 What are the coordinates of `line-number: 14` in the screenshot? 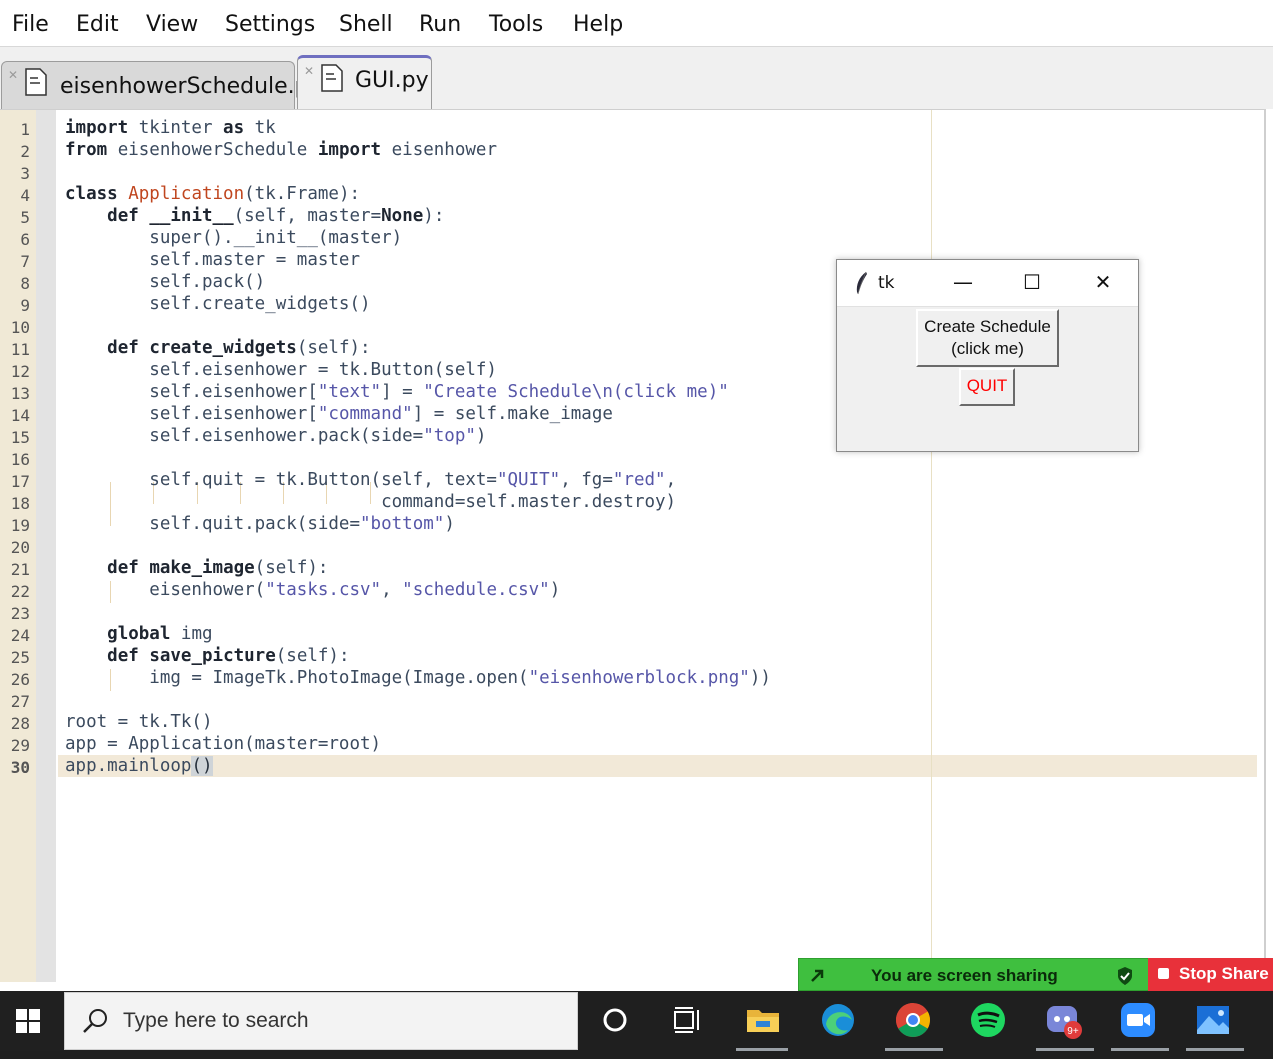 It's located at (20, 415).